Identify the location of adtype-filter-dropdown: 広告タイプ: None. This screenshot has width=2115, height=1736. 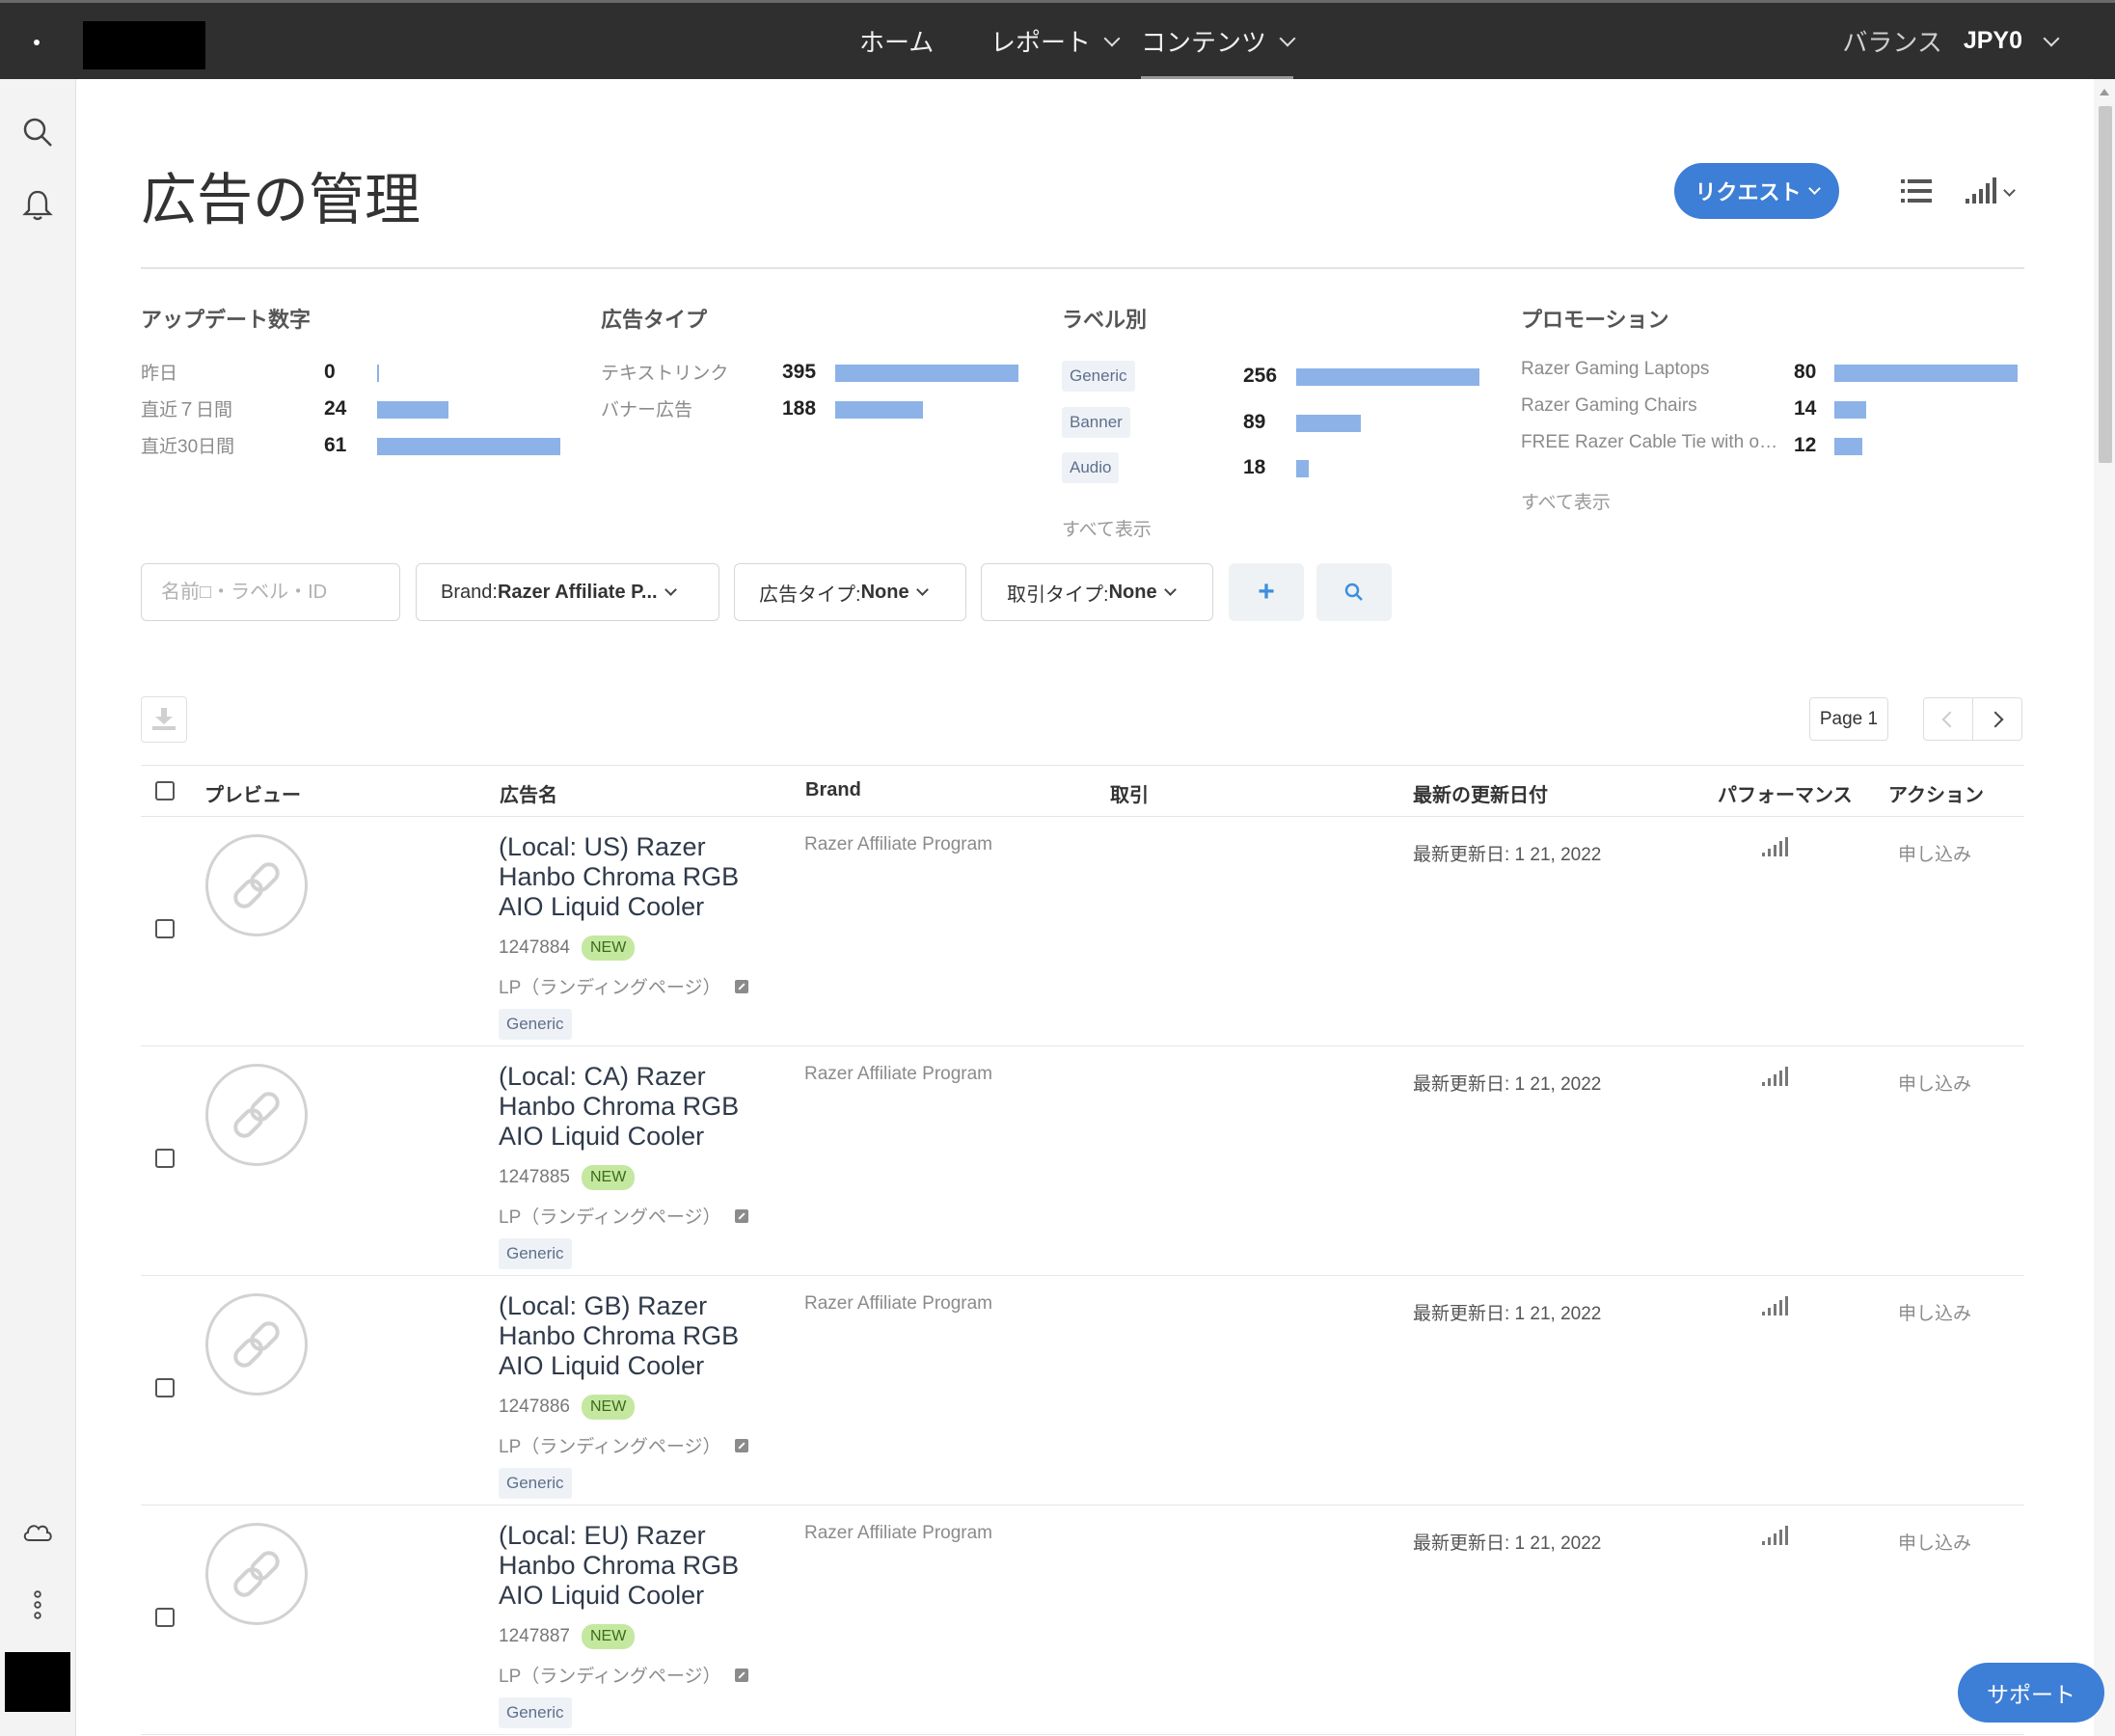
(850, 592).